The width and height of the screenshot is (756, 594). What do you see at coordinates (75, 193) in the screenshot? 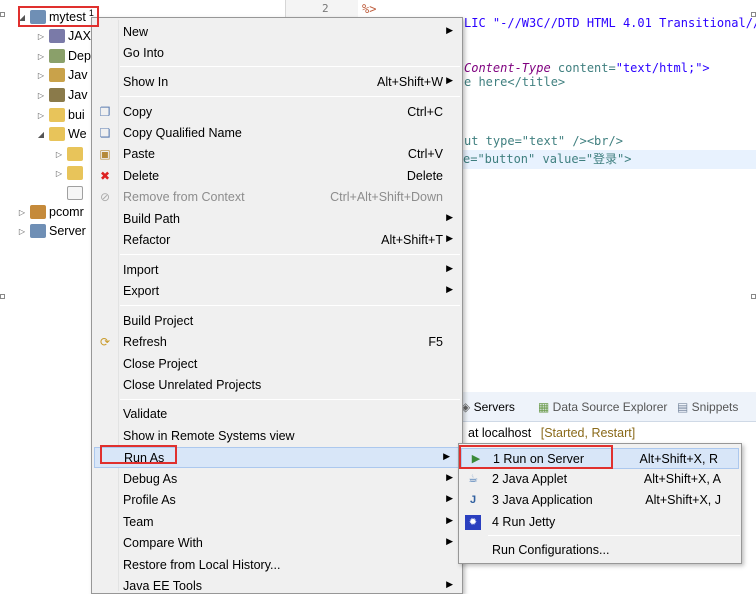
I see `file-icon` at bounding box center [75, 193].